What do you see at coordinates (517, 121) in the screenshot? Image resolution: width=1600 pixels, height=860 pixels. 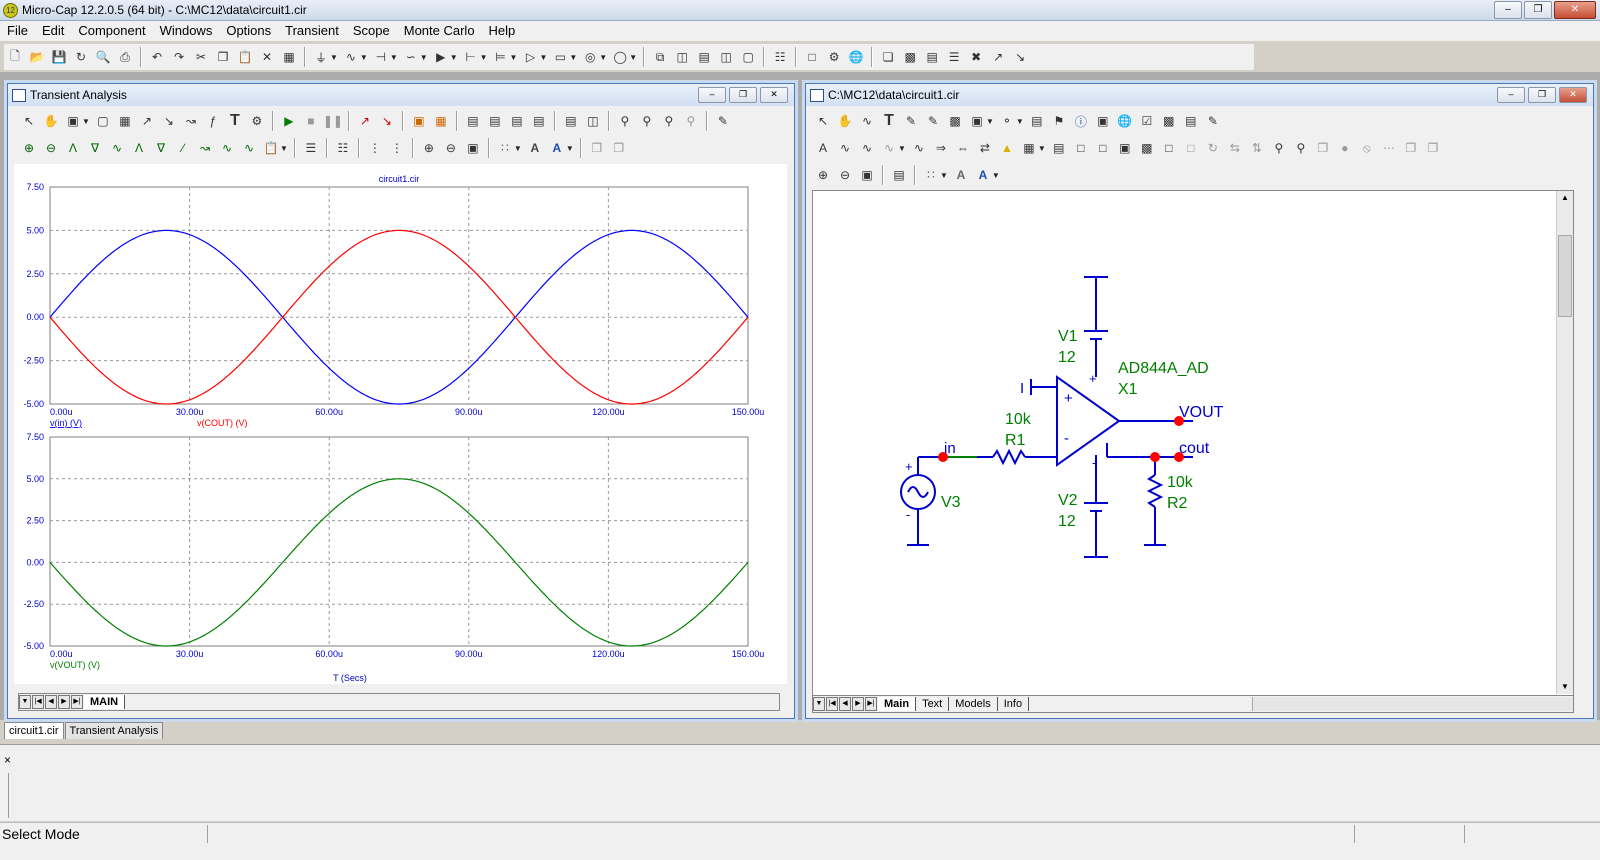 I see `view-3-icon: ▤` at bounding box center [517, 121].